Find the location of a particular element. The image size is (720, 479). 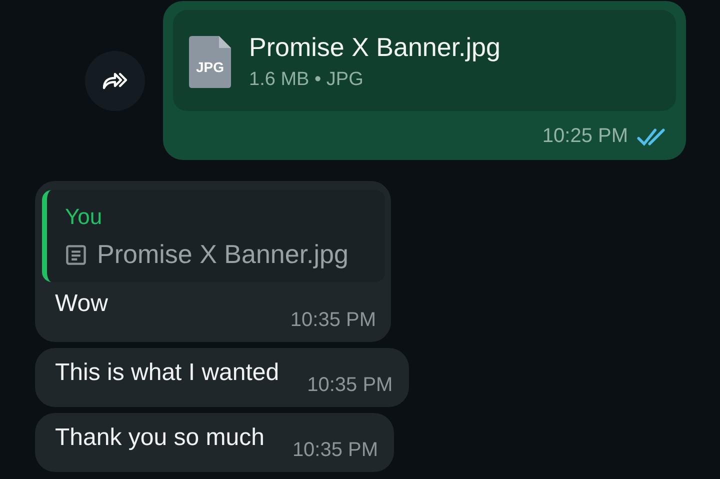

file-details: 1.6 MB • JPG is located at coordinates (306, 80).